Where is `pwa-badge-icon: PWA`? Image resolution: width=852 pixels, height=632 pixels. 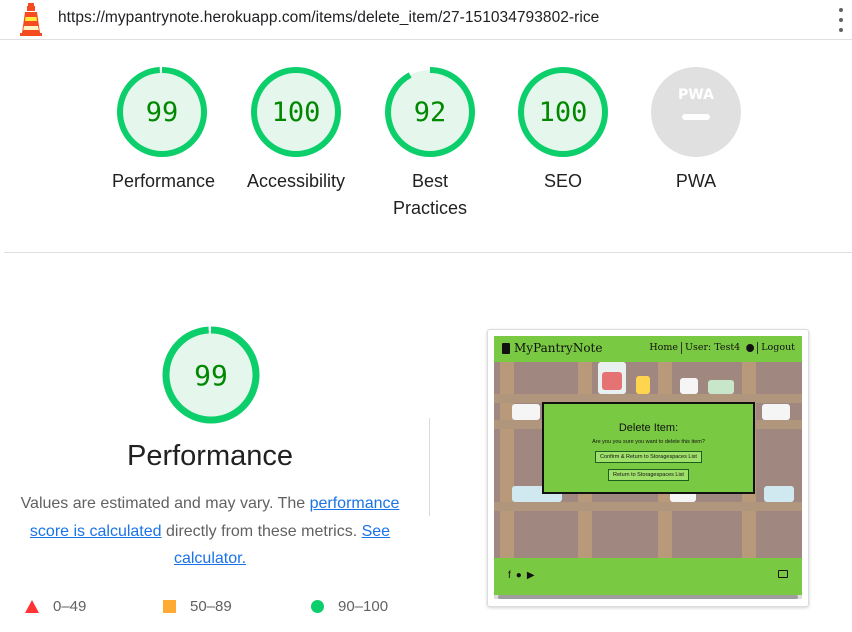
pwa-badge-icon: PWA is located at coordinates (696, 112).